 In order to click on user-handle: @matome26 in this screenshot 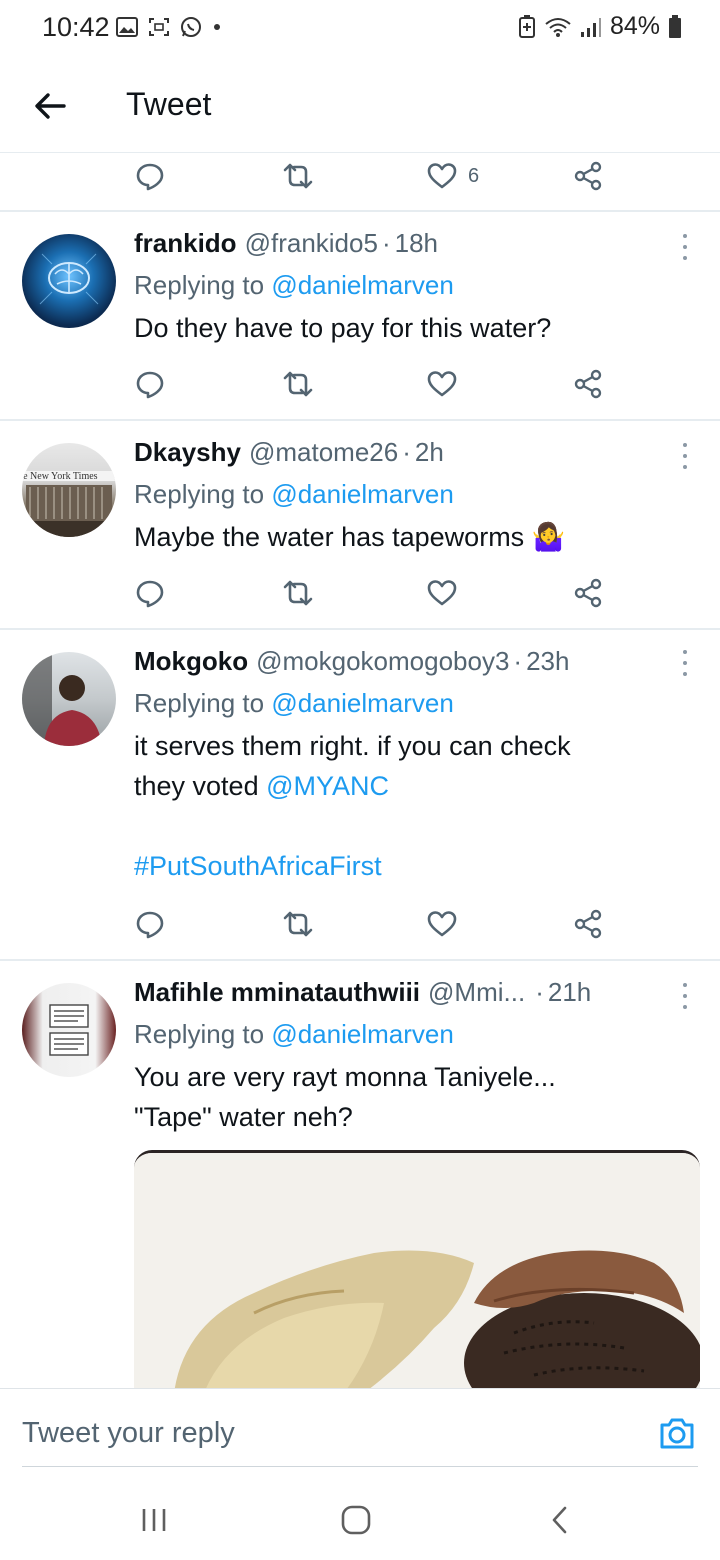, I will do `click(323, 452)`.